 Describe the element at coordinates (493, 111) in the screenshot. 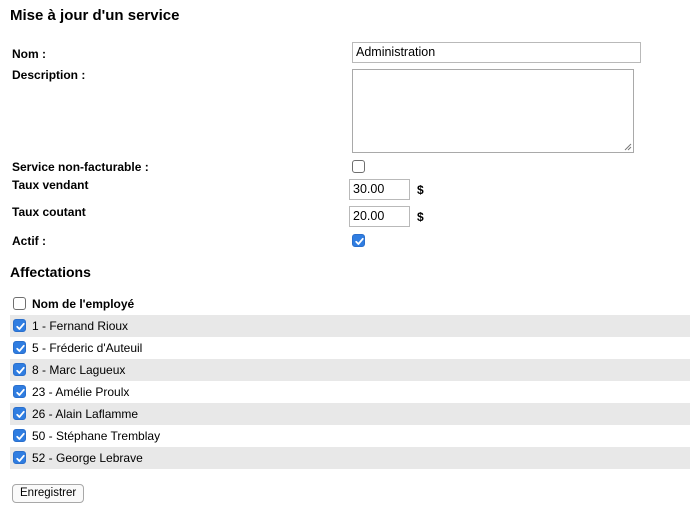

I see `description-textarea` at that location.